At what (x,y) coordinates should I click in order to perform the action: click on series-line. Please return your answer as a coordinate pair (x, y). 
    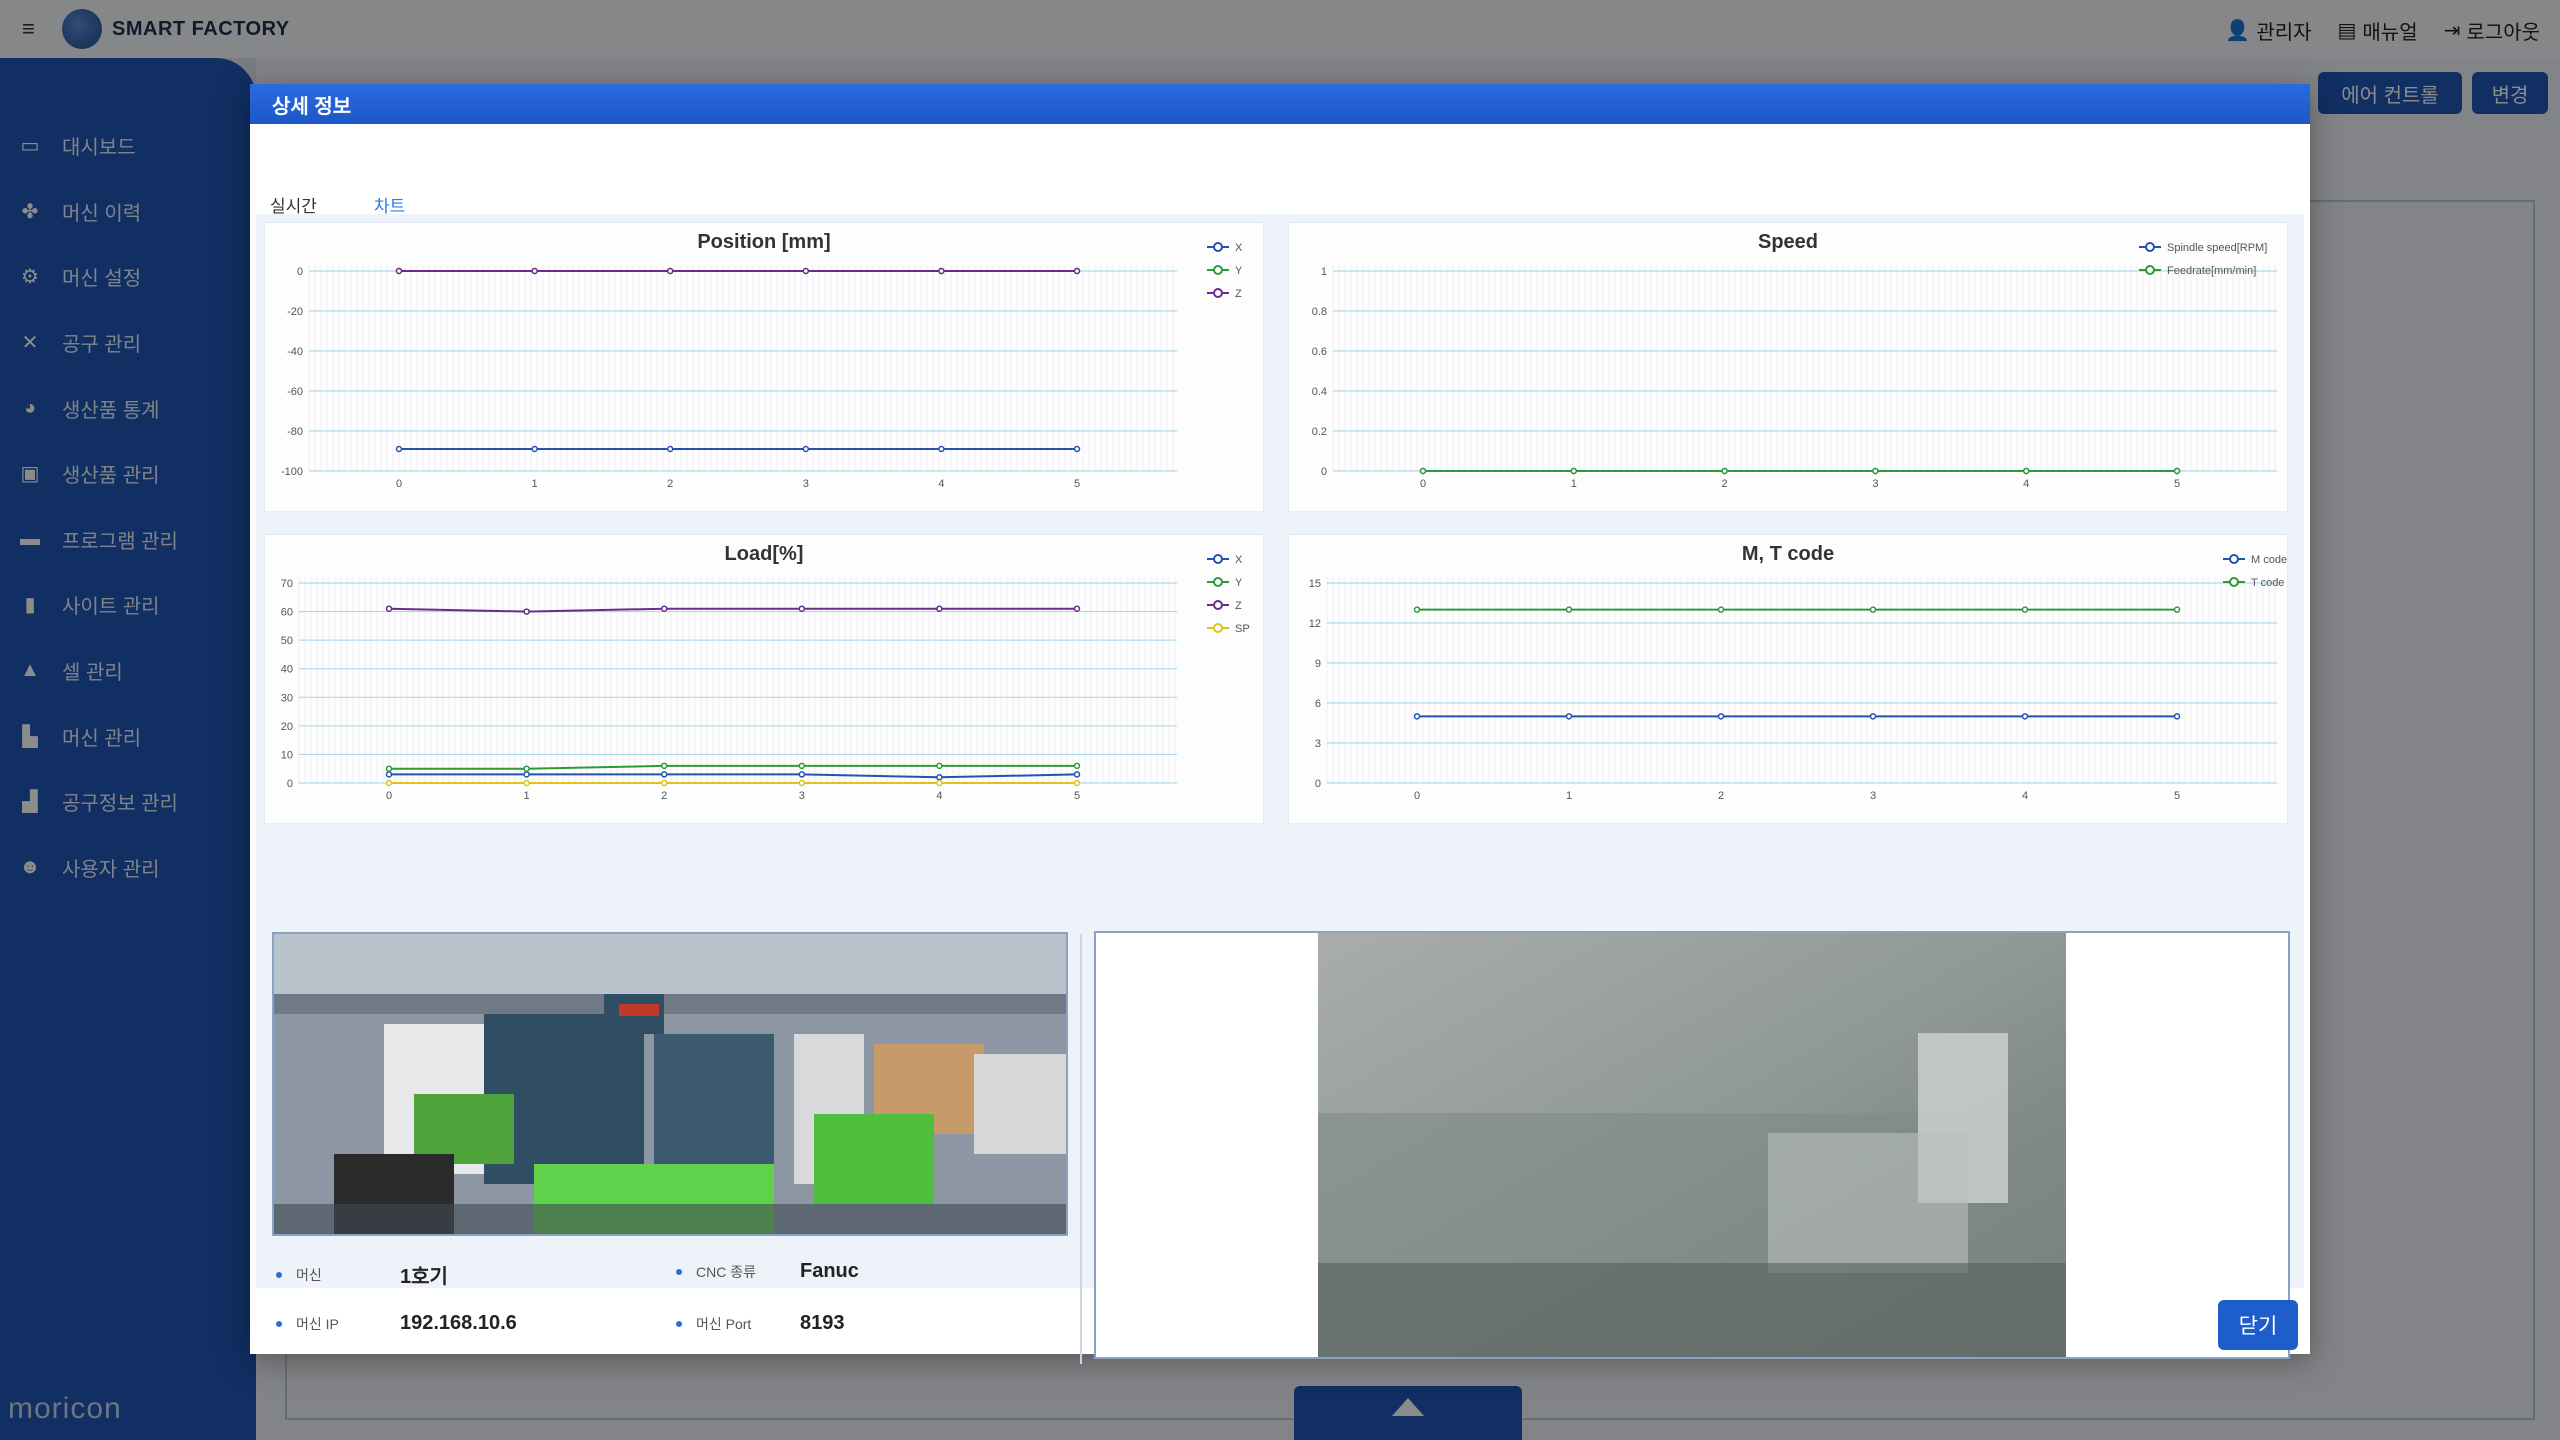
    Looking at the image, I should click on (733, 776).